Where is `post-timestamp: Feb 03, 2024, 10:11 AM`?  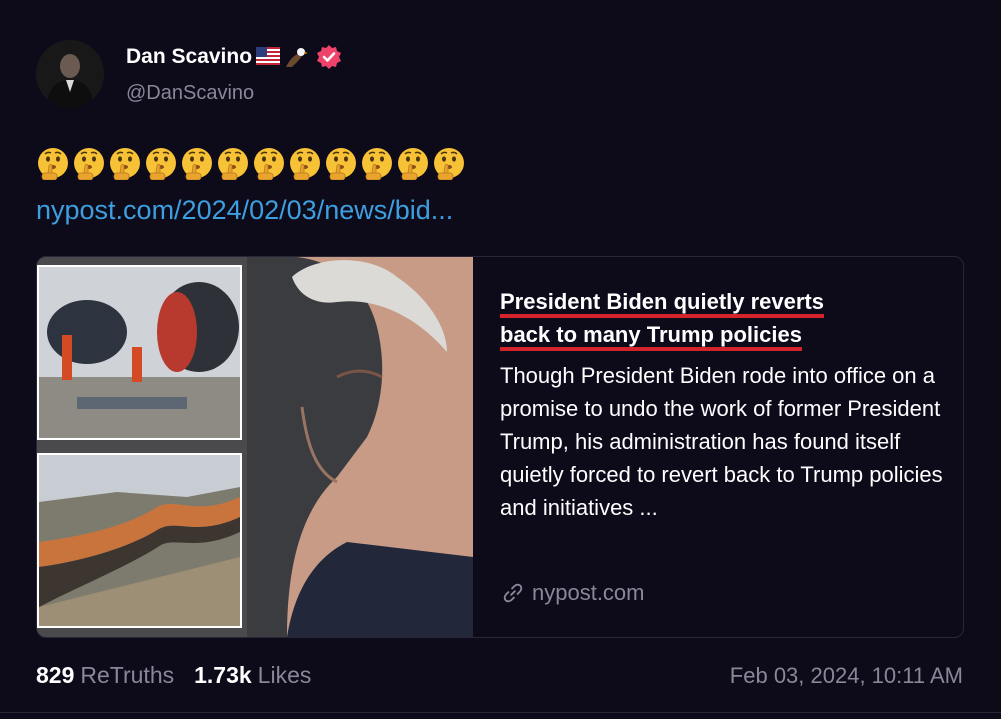 post-timestamp: Feb 03, 2024, 10:11 AM is located at coordinates (846, 676).